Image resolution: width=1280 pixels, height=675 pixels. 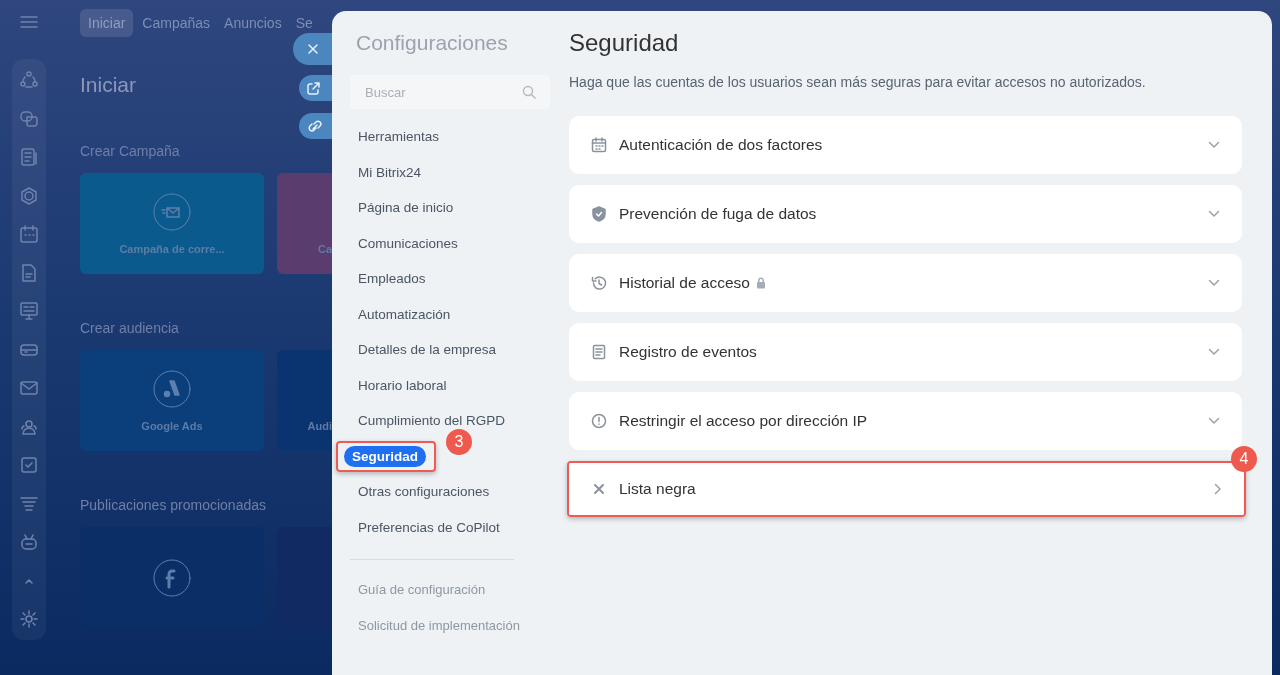 What do you see at coordinates (688, 352) in the screenshot?
I see `section-label: Registro de eventos` at bounding box center [688, 352].